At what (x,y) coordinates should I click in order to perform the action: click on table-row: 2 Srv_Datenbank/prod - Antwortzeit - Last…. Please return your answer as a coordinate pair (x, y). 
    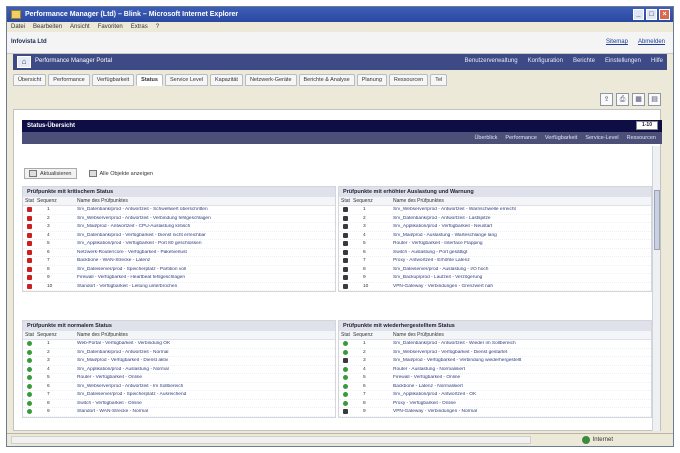
    Looking at the image, I should click on (495, 219).